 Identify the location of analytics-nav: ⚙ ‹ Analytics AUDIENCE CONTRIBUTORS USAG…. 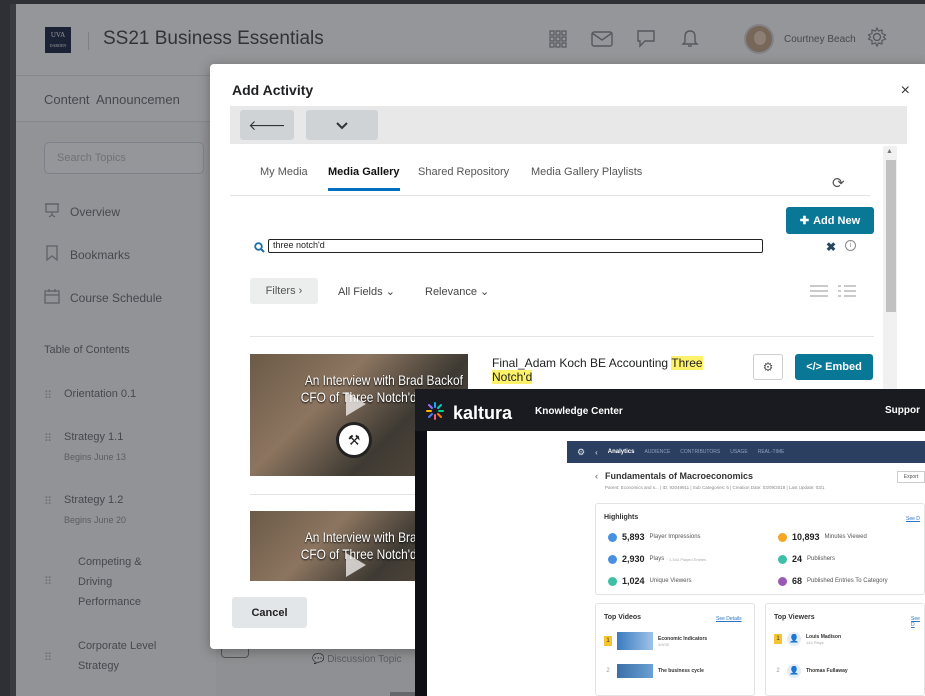
(746, 452).